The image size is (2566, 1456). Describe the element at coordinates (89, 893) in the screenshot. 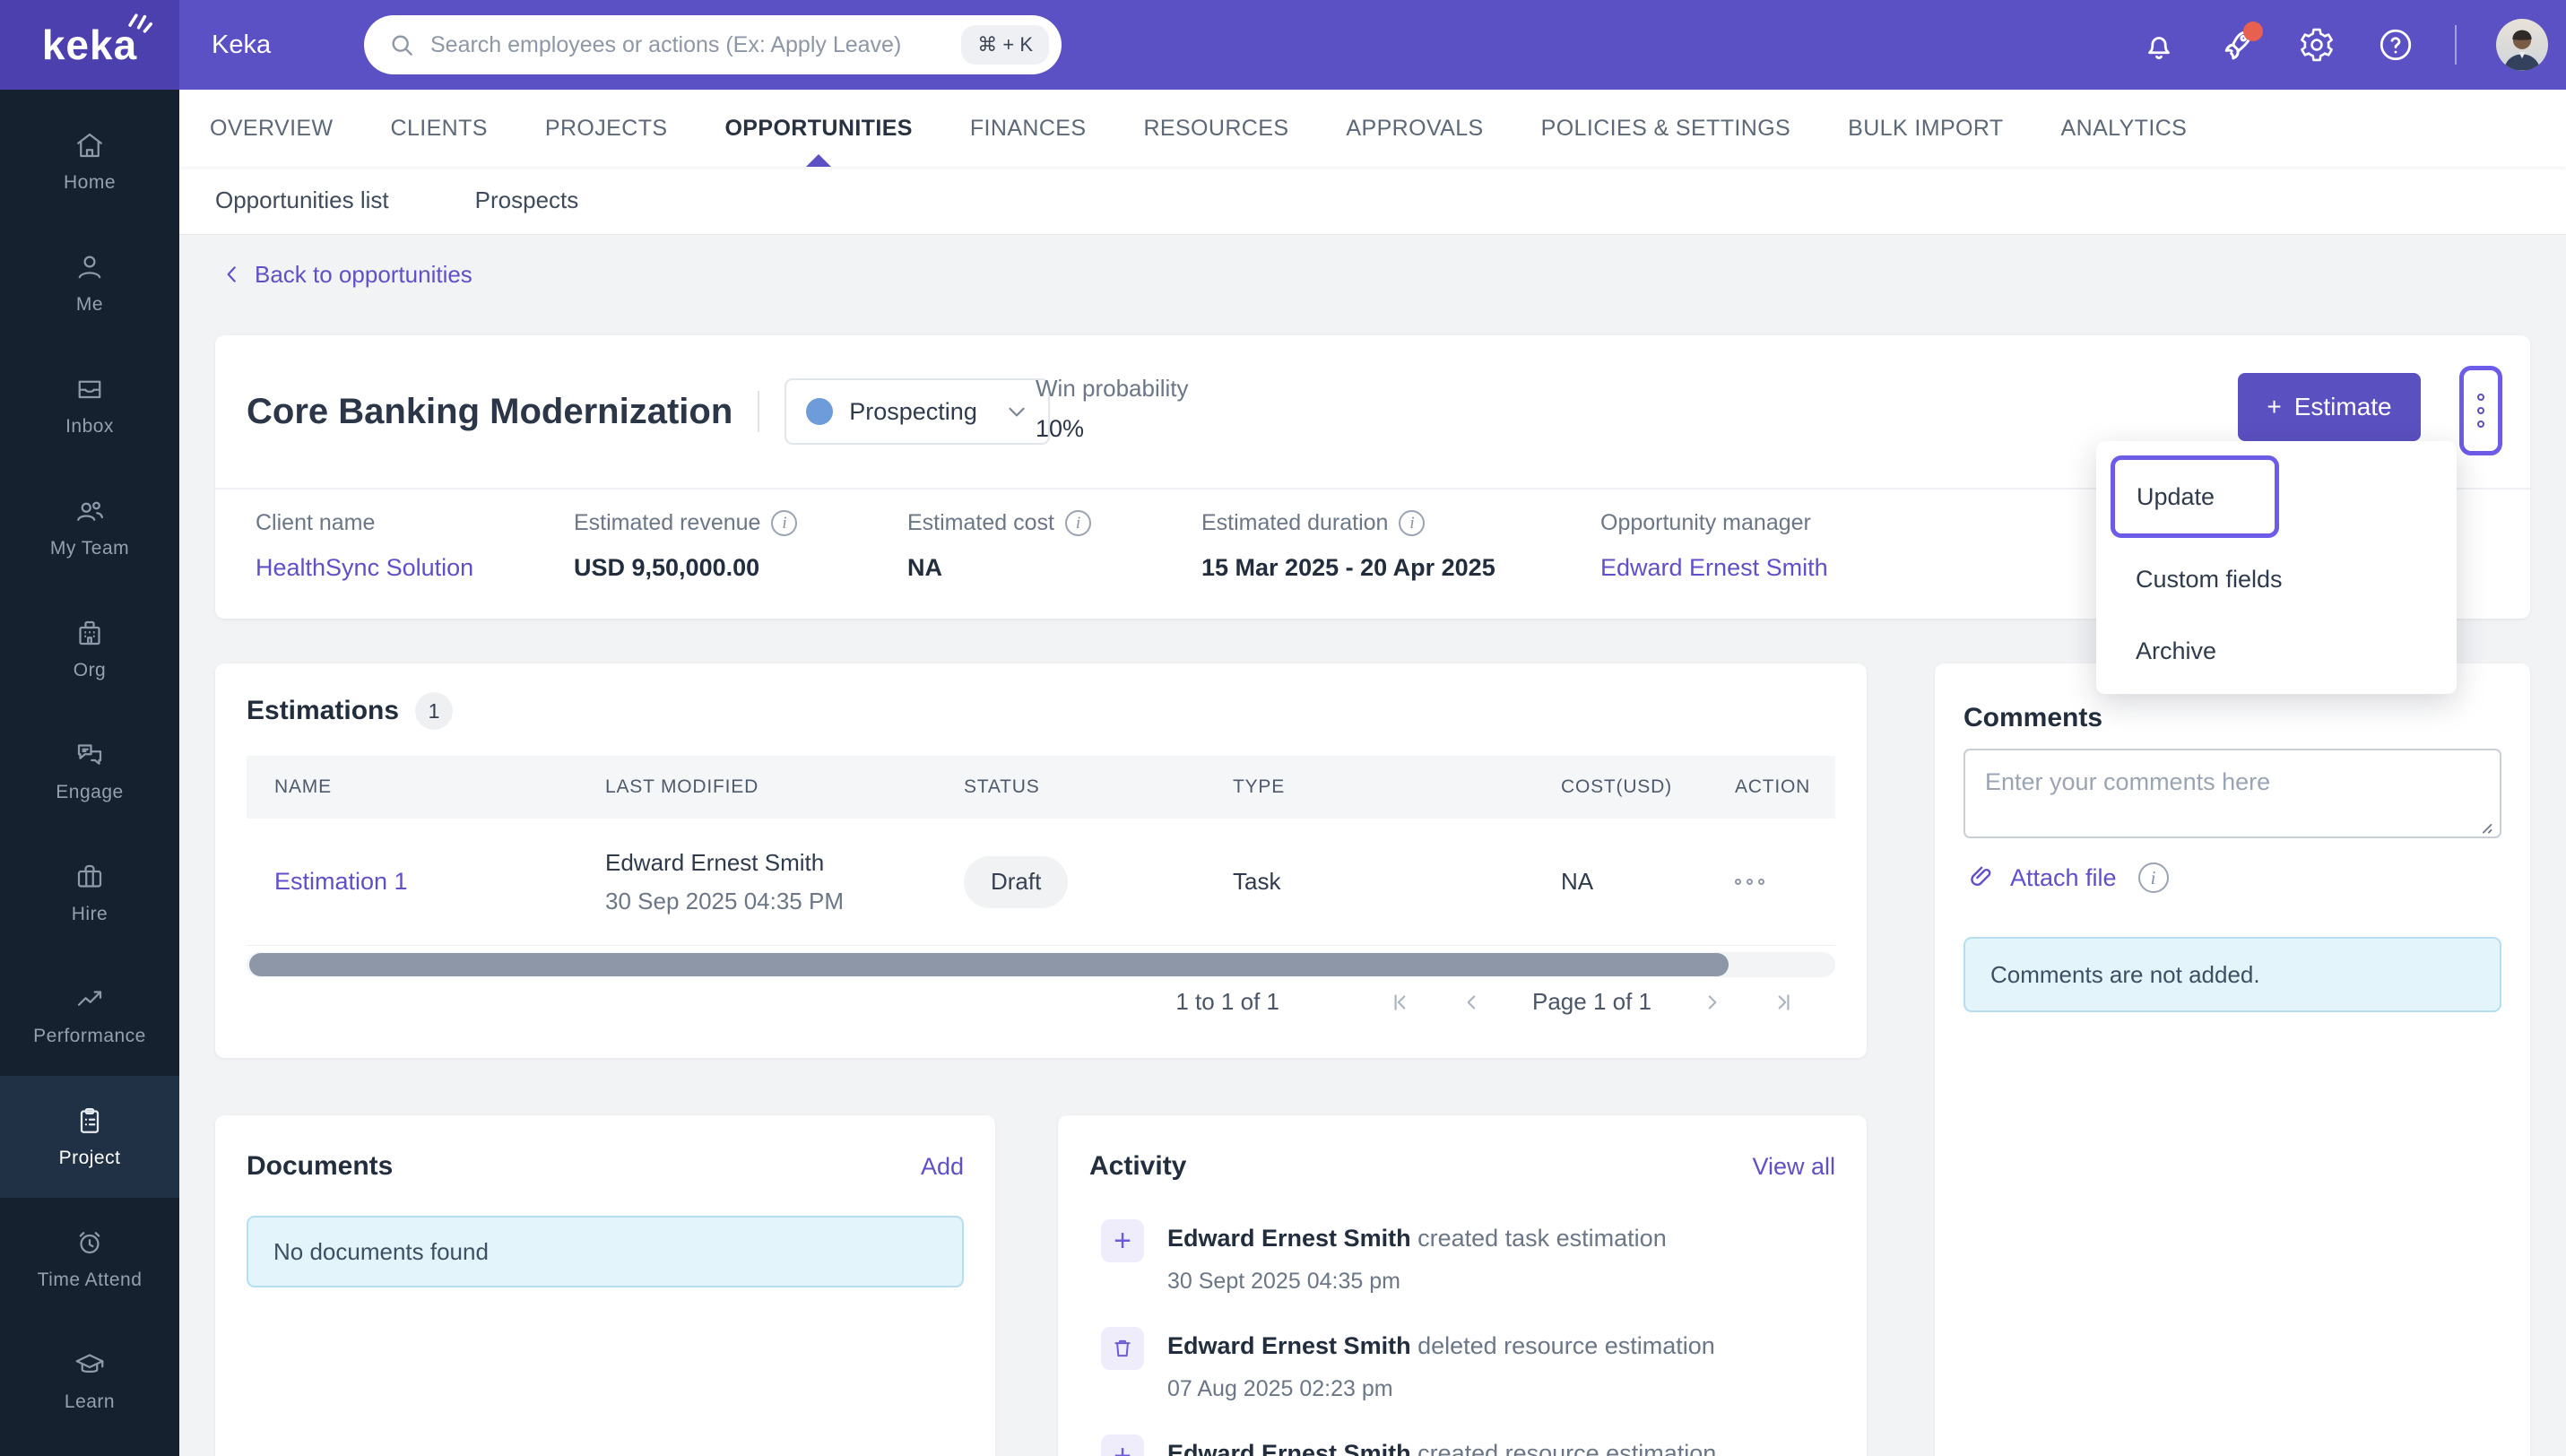

I see `sidebar-item-hire: Hire` at that location.